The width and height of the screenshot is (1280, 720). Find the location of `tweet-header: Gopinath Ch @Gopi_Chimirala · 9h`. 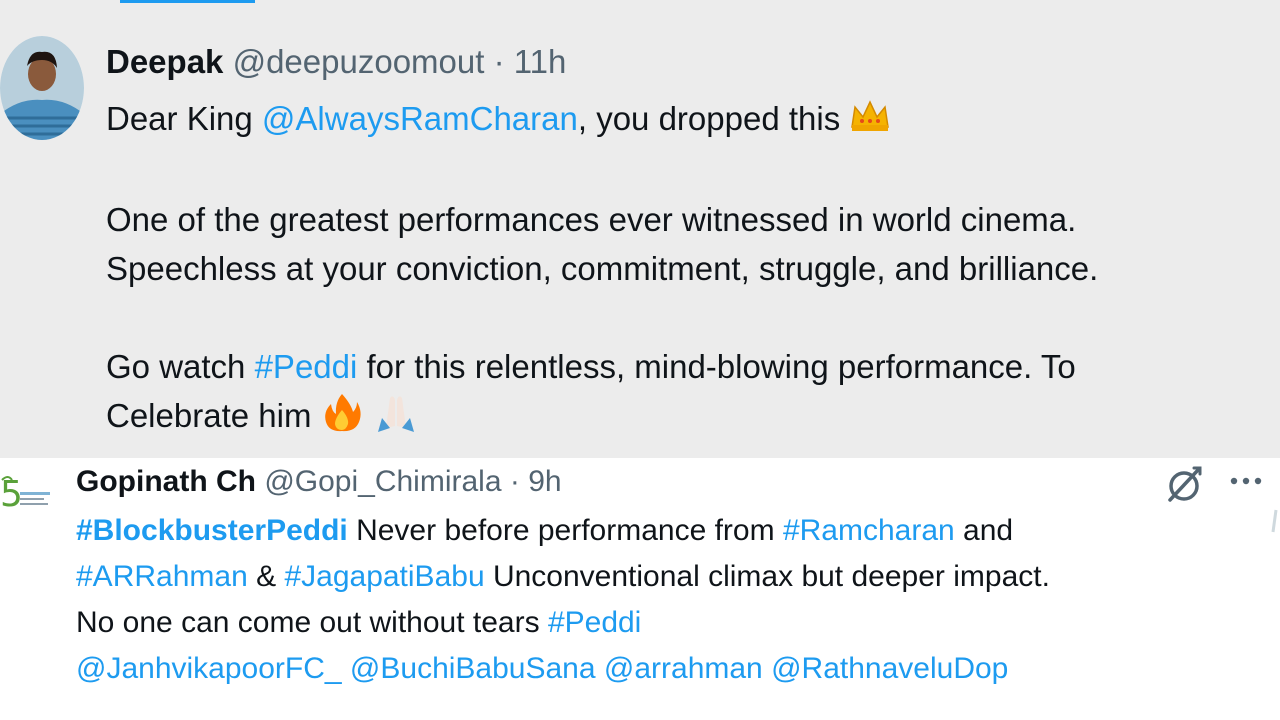

tweet-header: Gopinath Ch @Gopi_Chimirala · 9h is located at coordinates (319, 482).